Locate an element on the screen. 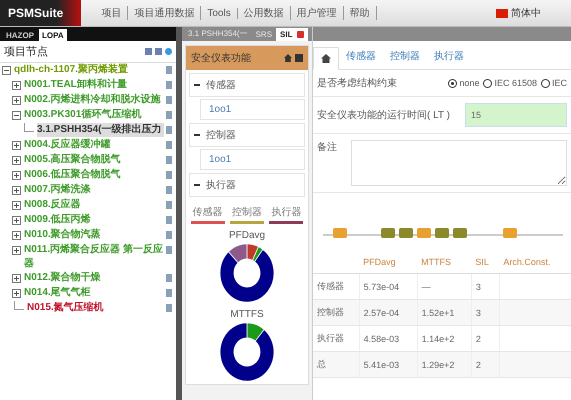  menu-item: 项目 is located at coordinates (111, 13).